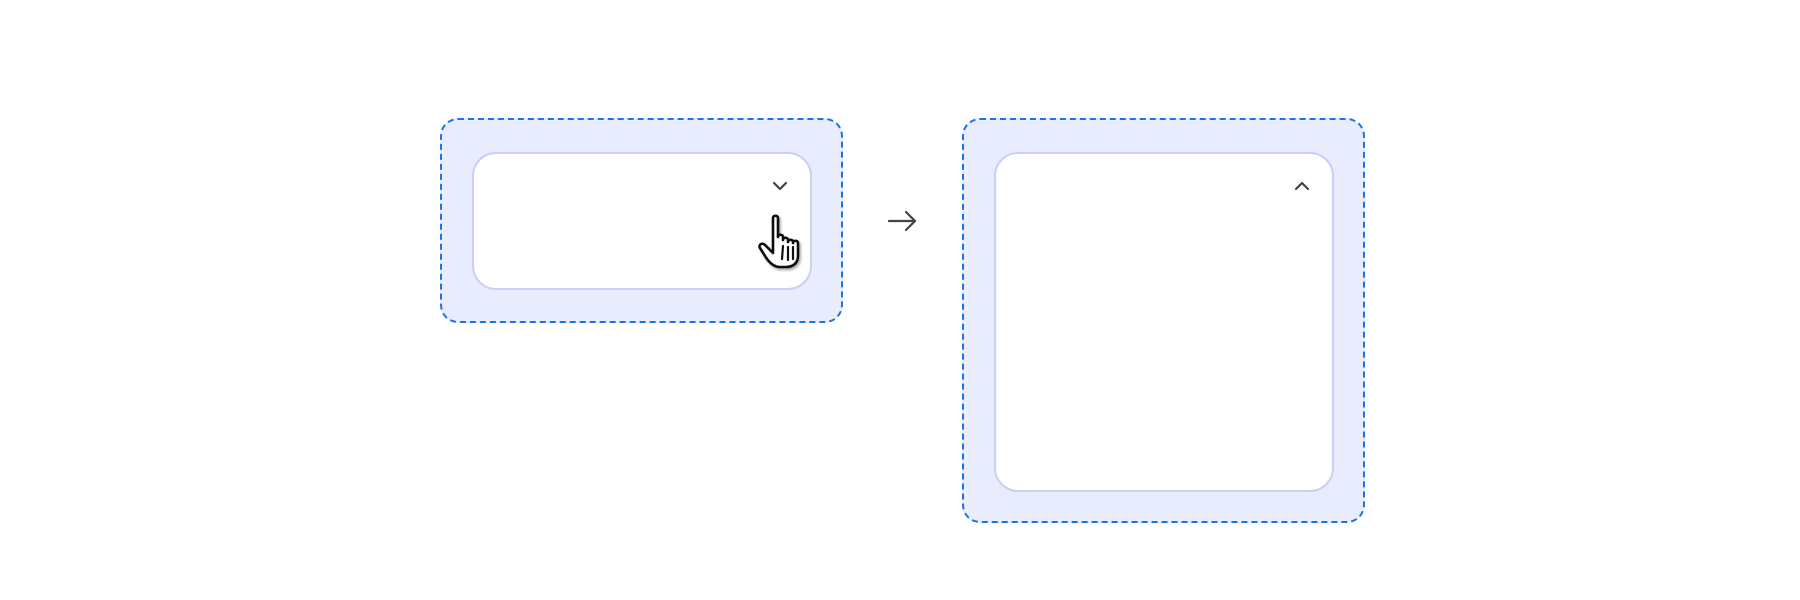 Image resolution: width=1800 pixels, height=600 pixels. I want to click on chevron-down-icon, so click(780, 186).